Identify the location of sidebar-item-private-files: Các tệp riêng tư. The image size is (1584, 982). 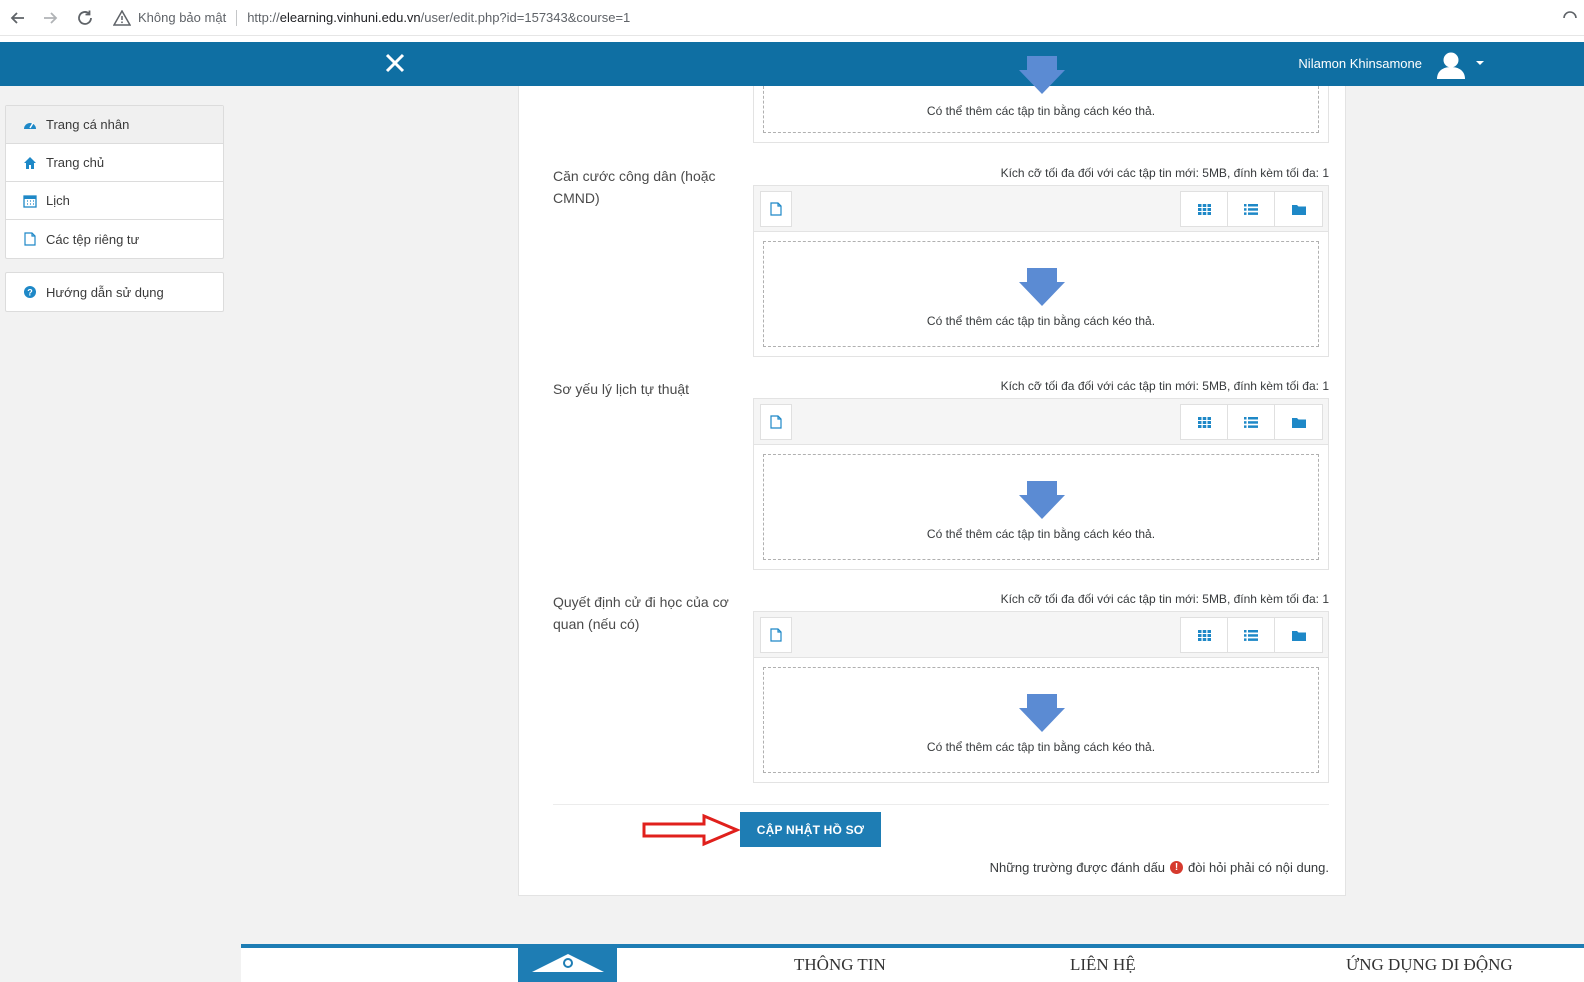
(114, 239).